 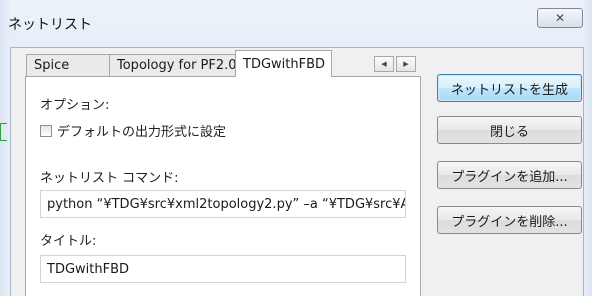 I want to click on window-frame-left, so click(x=5, y=148).